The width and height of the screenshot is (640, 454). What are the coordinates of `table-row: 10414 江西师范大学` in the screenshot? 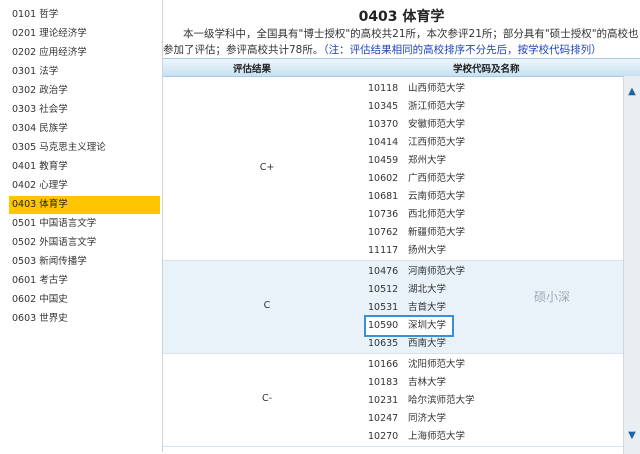 It's located at (416, 143).